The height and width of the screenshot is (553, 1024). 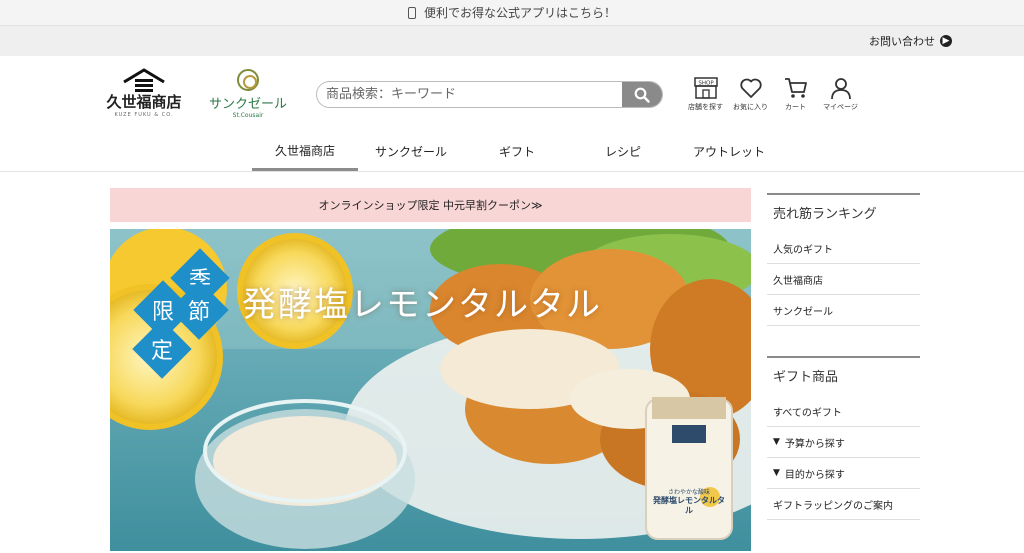 I want to click on main-nav: 久世福商店 サンクゼール ギフト レシピ アウトレット, so click(x=512, y=152).